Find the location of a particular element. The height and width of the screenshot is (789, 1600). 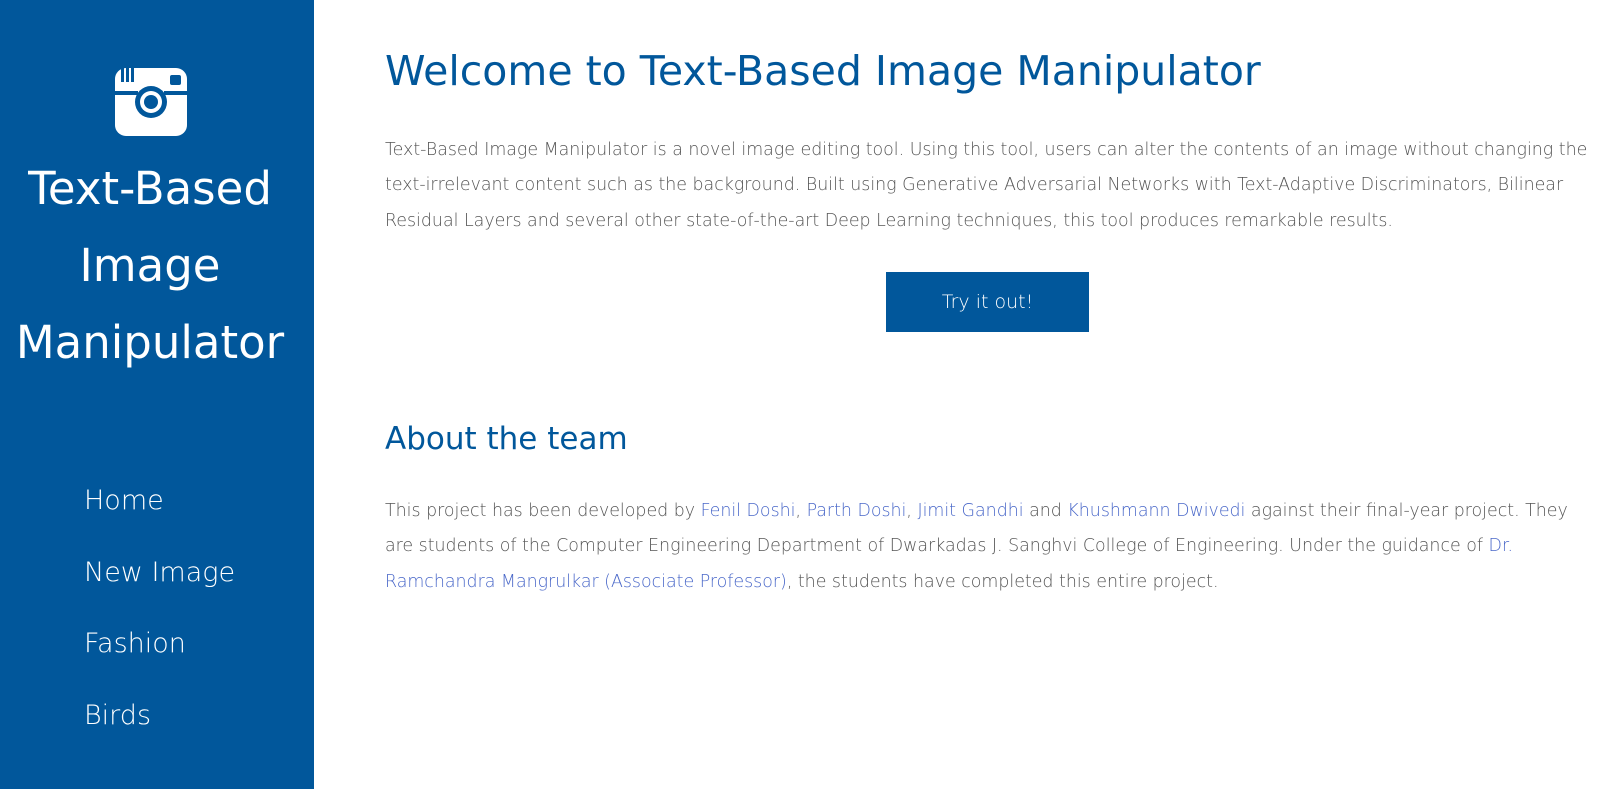

nav-item-fashion: Fashion is located at coordinates (159, 644).